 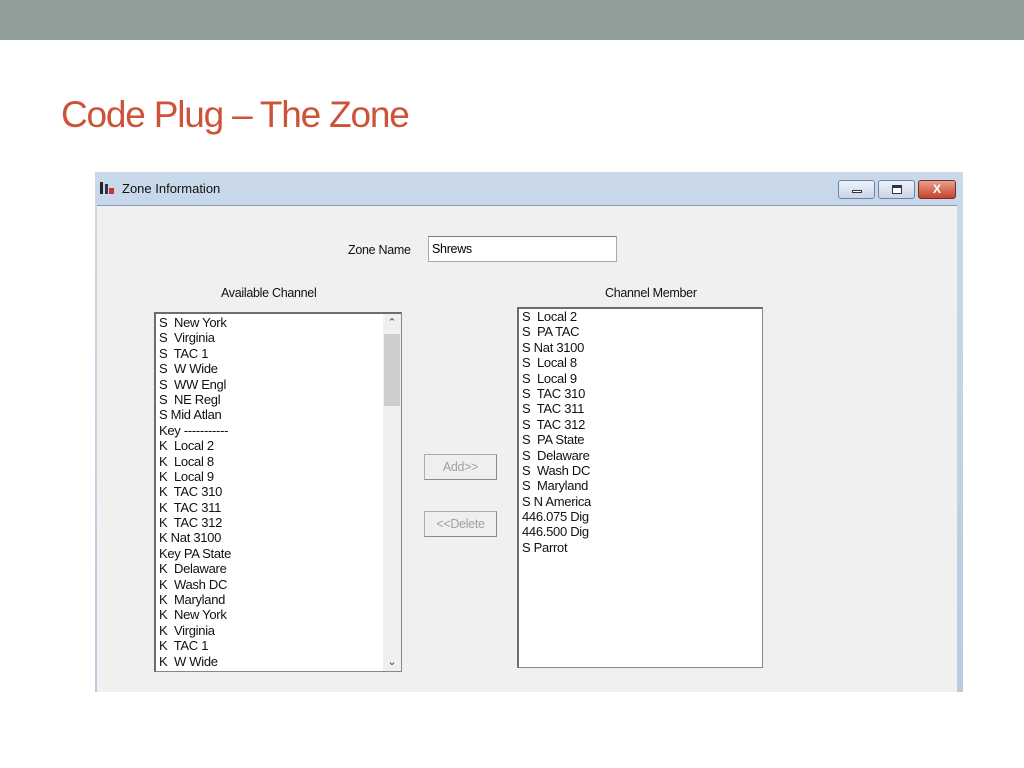 I want to click on channel-member-label: Channel Member, so click(x=651, y=293).